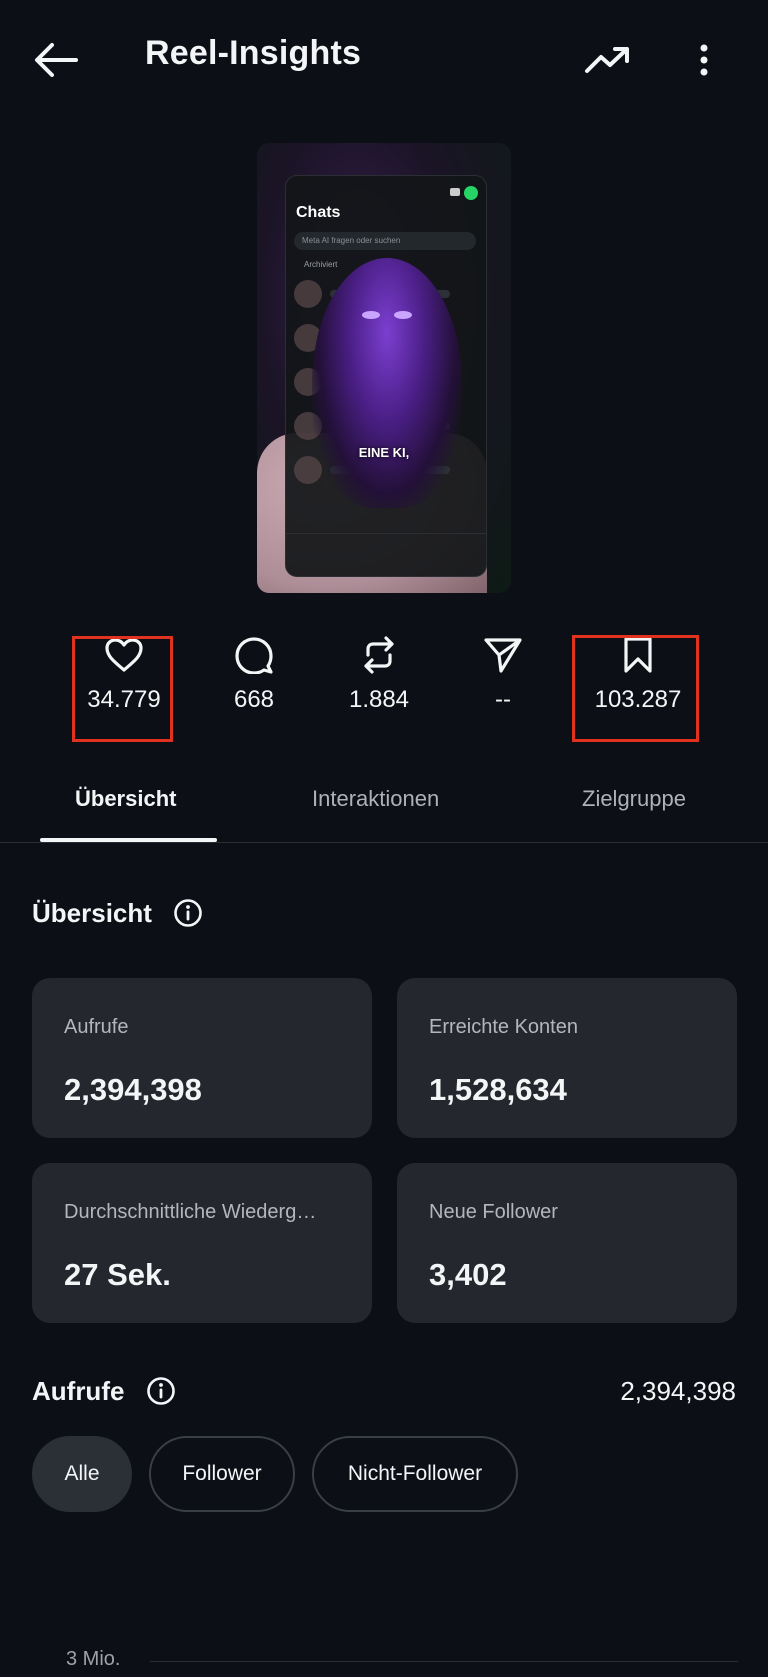  I want to click on header: Reel-Insights, so click(384, 57).